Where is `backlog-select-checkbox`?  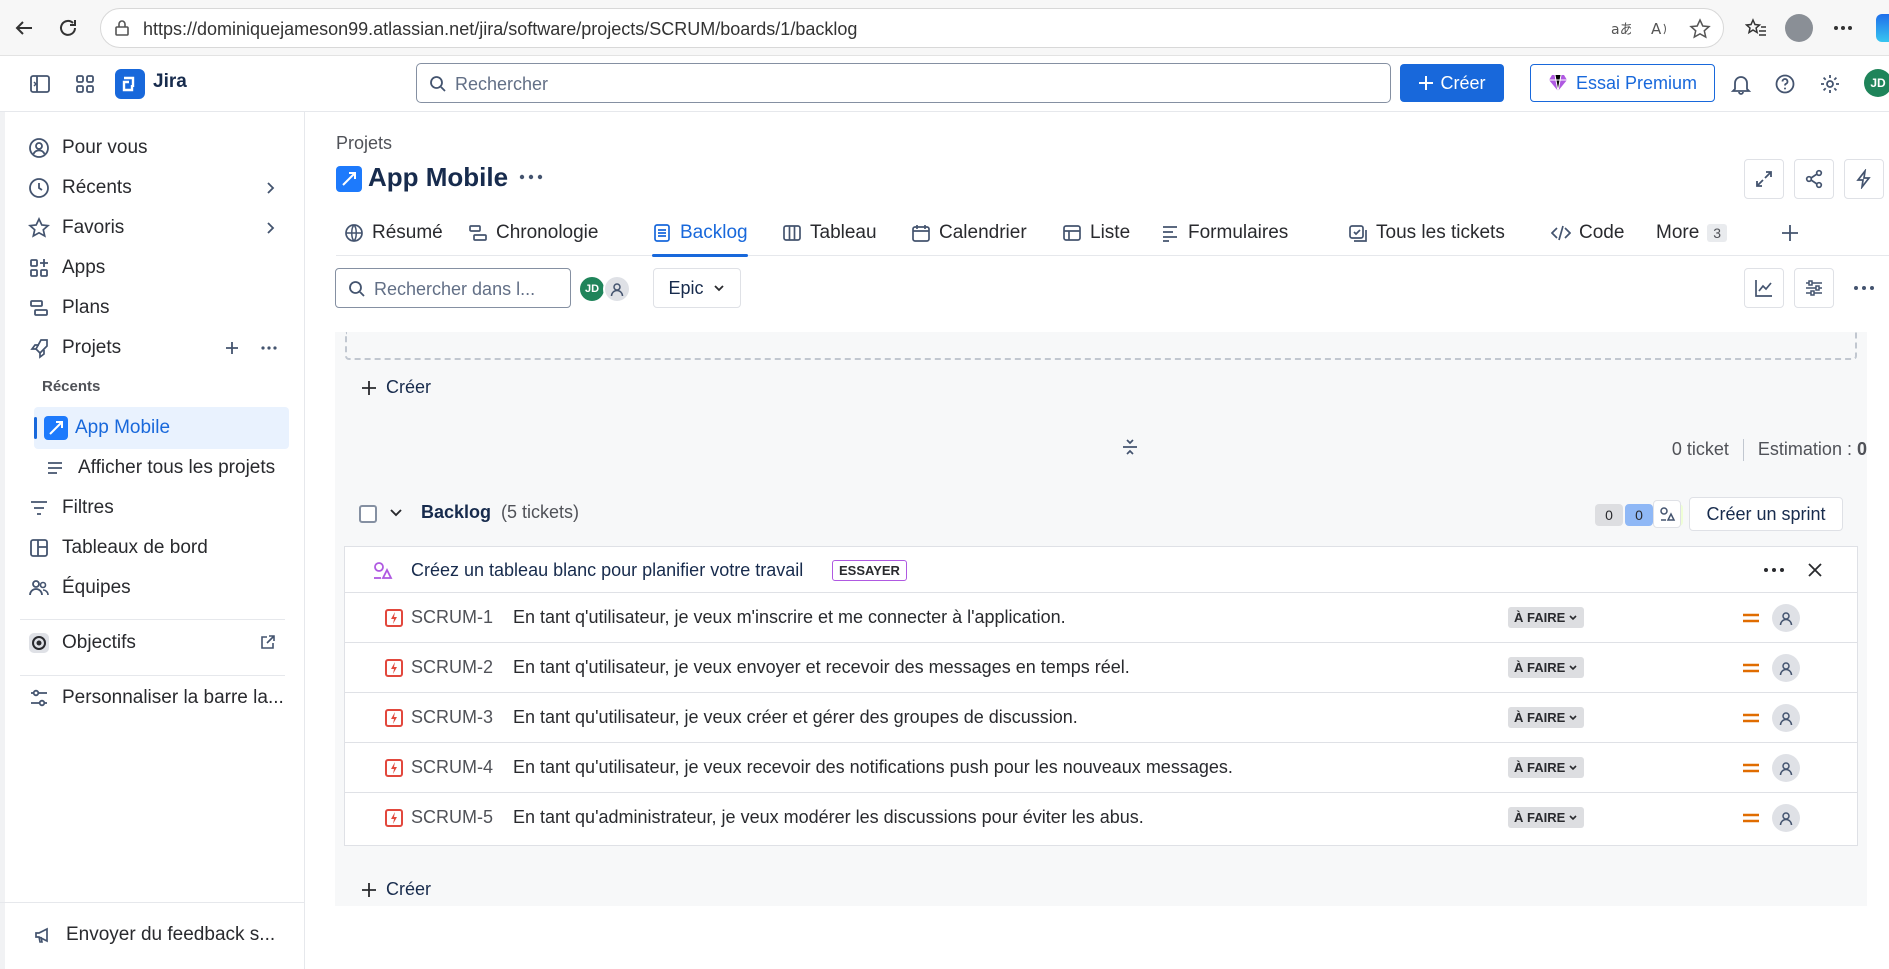 backlog-select-checkbox is located at coordinates (368, 514).